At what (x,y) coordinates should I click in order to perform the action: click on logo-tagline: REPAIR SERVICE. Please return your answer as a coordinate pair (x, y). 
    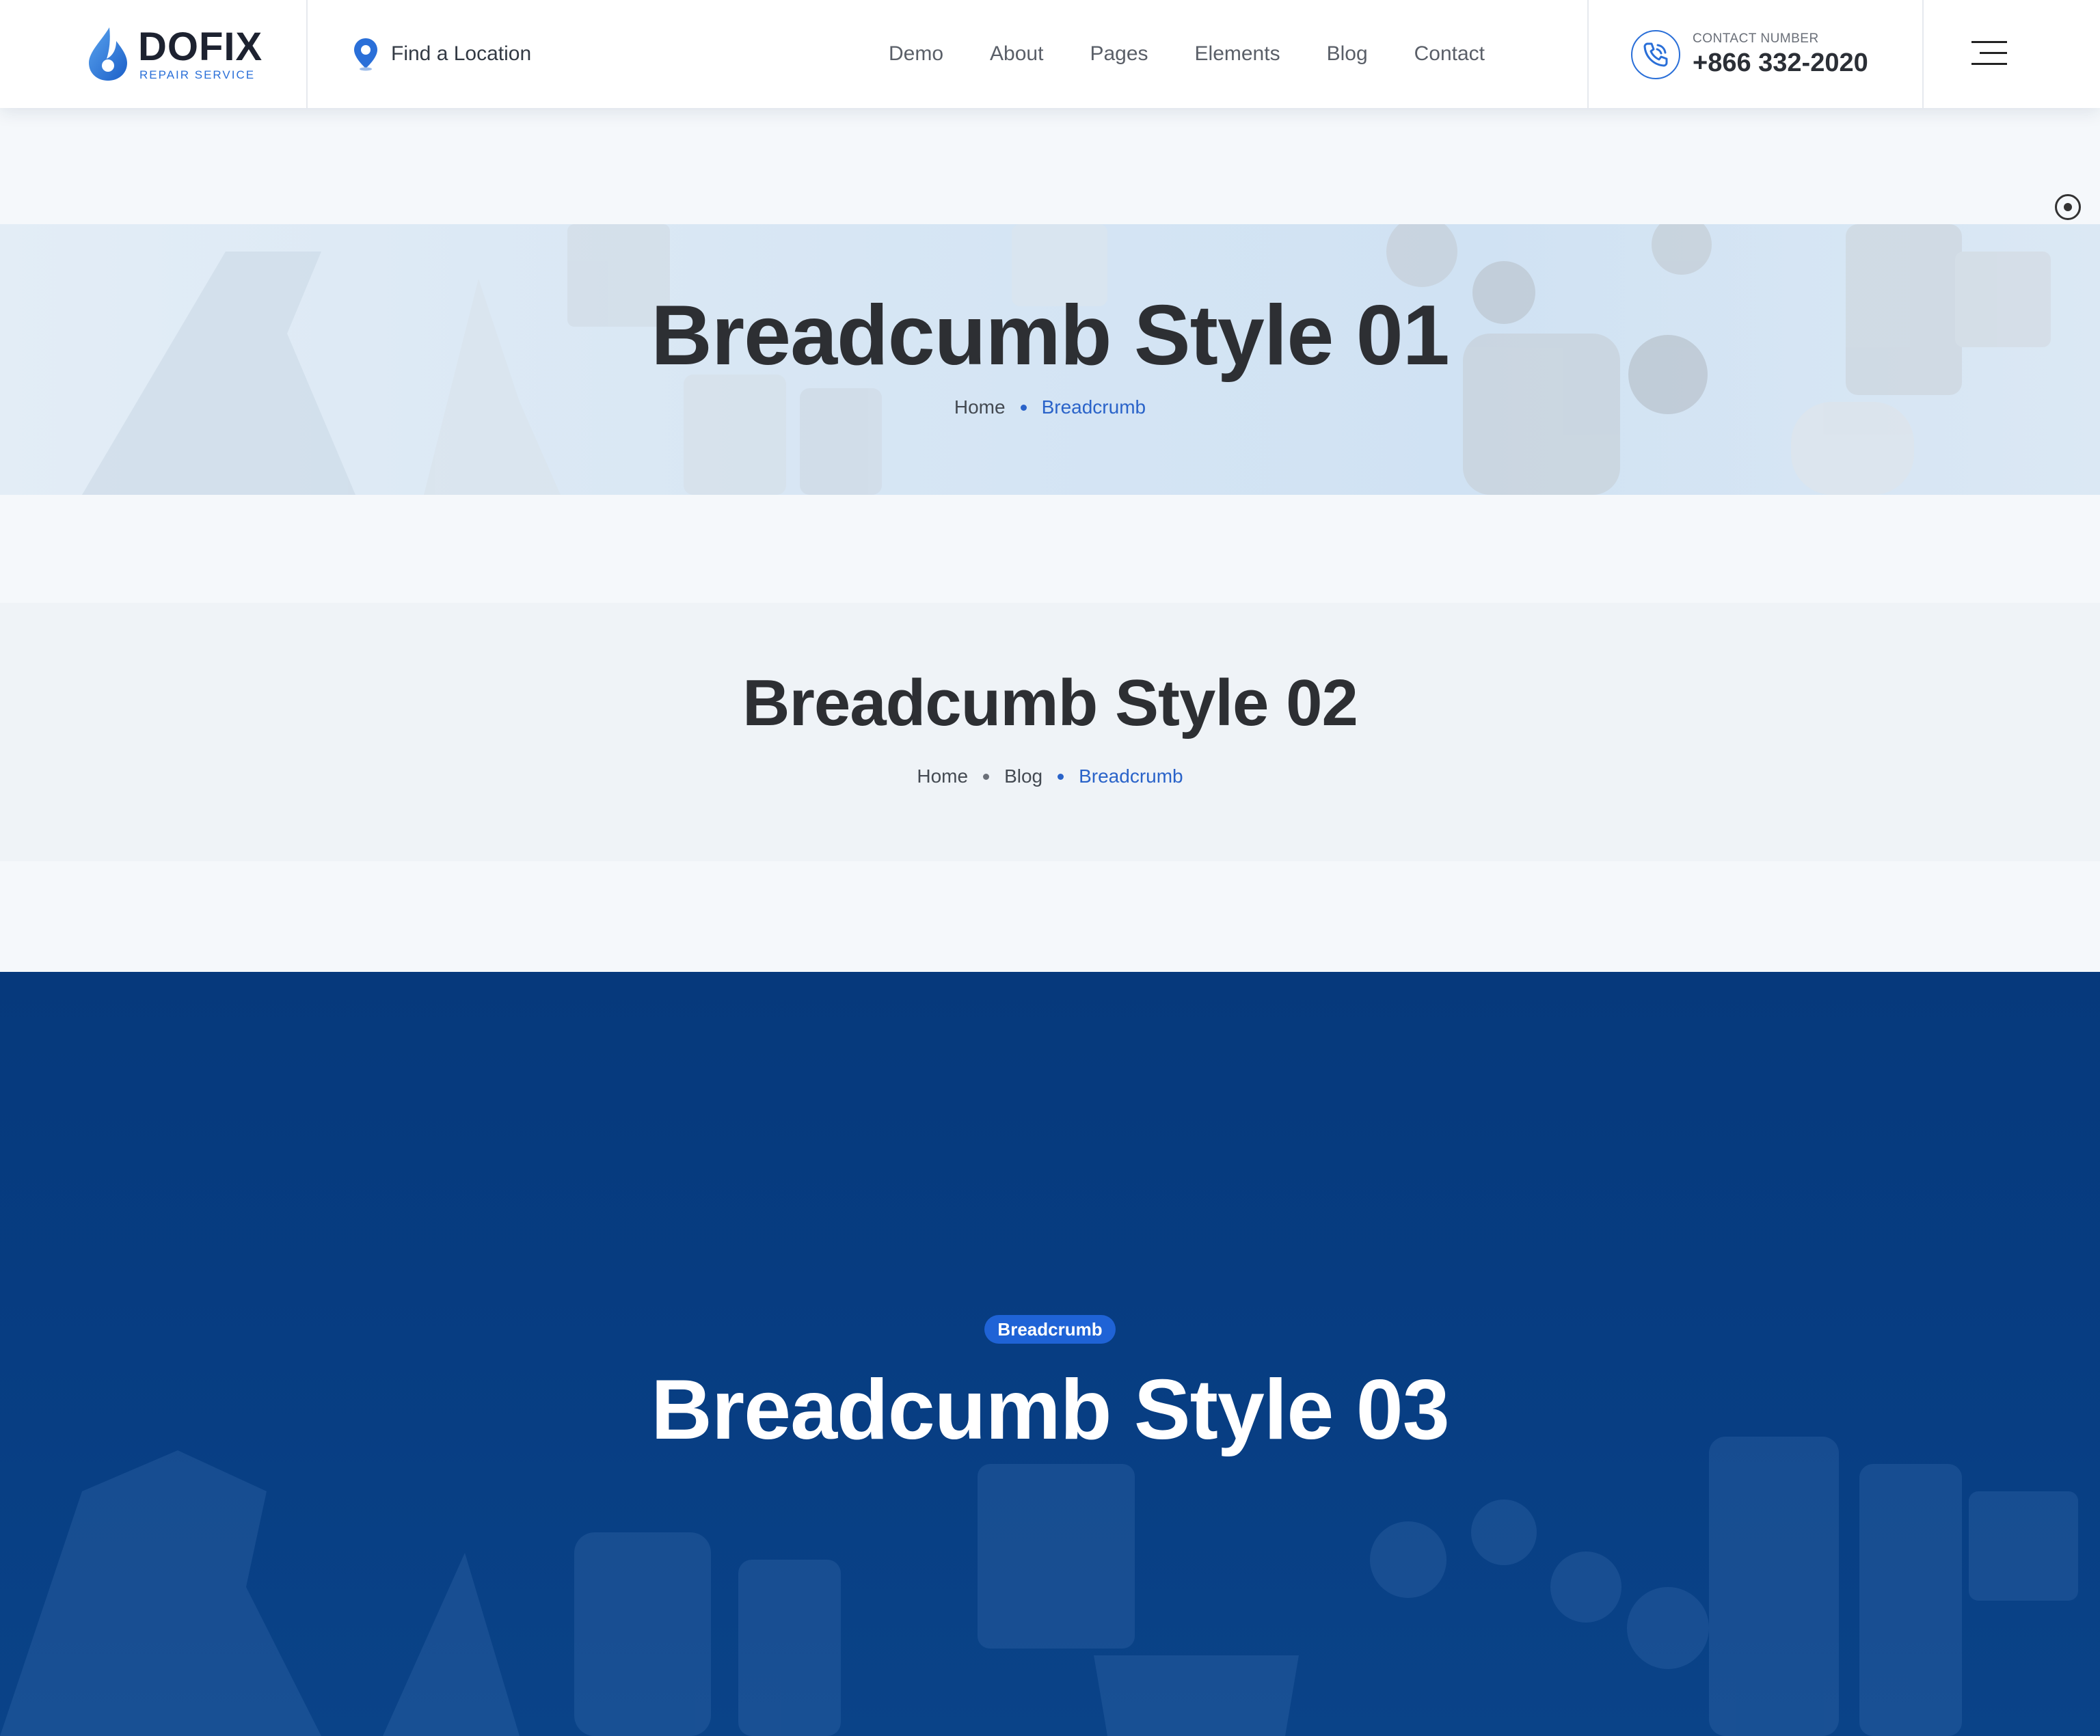
    Looking at the image, I should click on (197, 74).